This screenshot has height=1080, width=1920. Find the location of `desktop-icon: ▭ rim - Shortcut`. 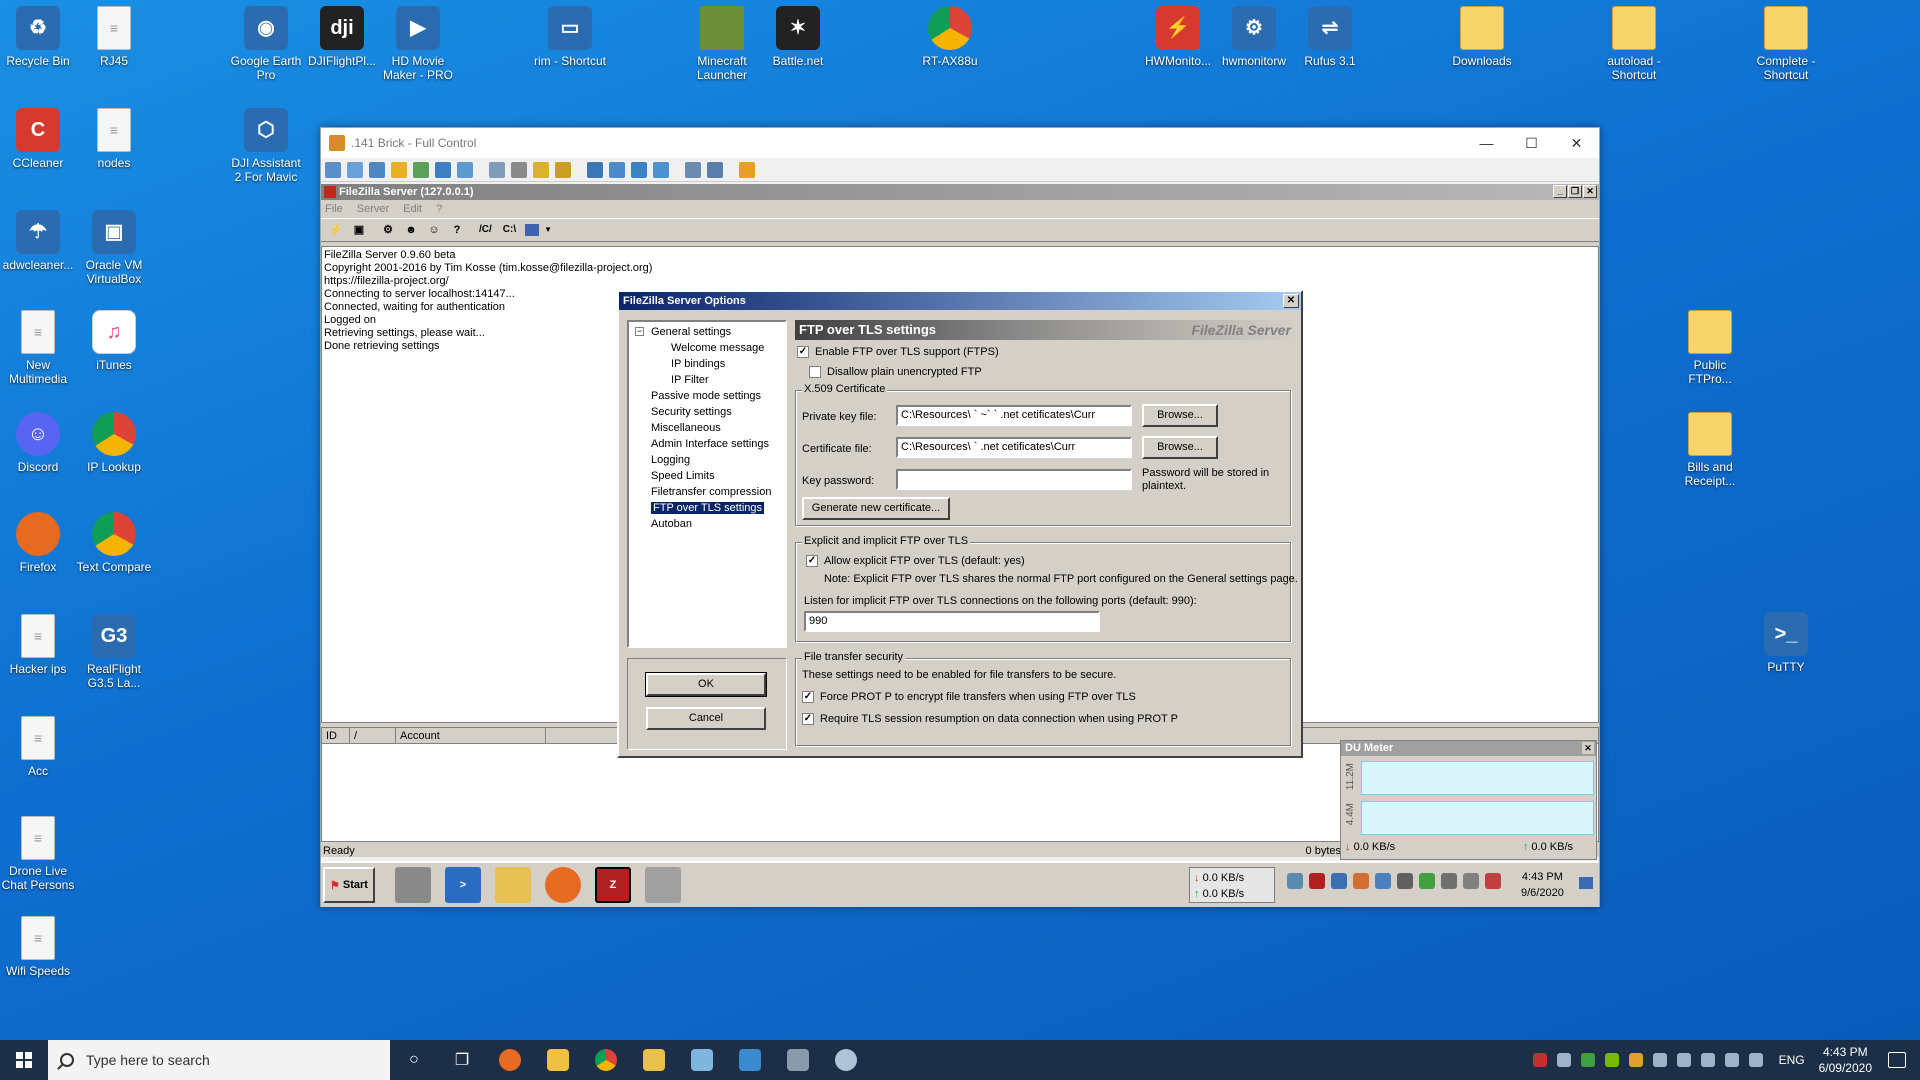

desktop-icon: ▭ rim - Shortcut is located at coordinates (570, 37).